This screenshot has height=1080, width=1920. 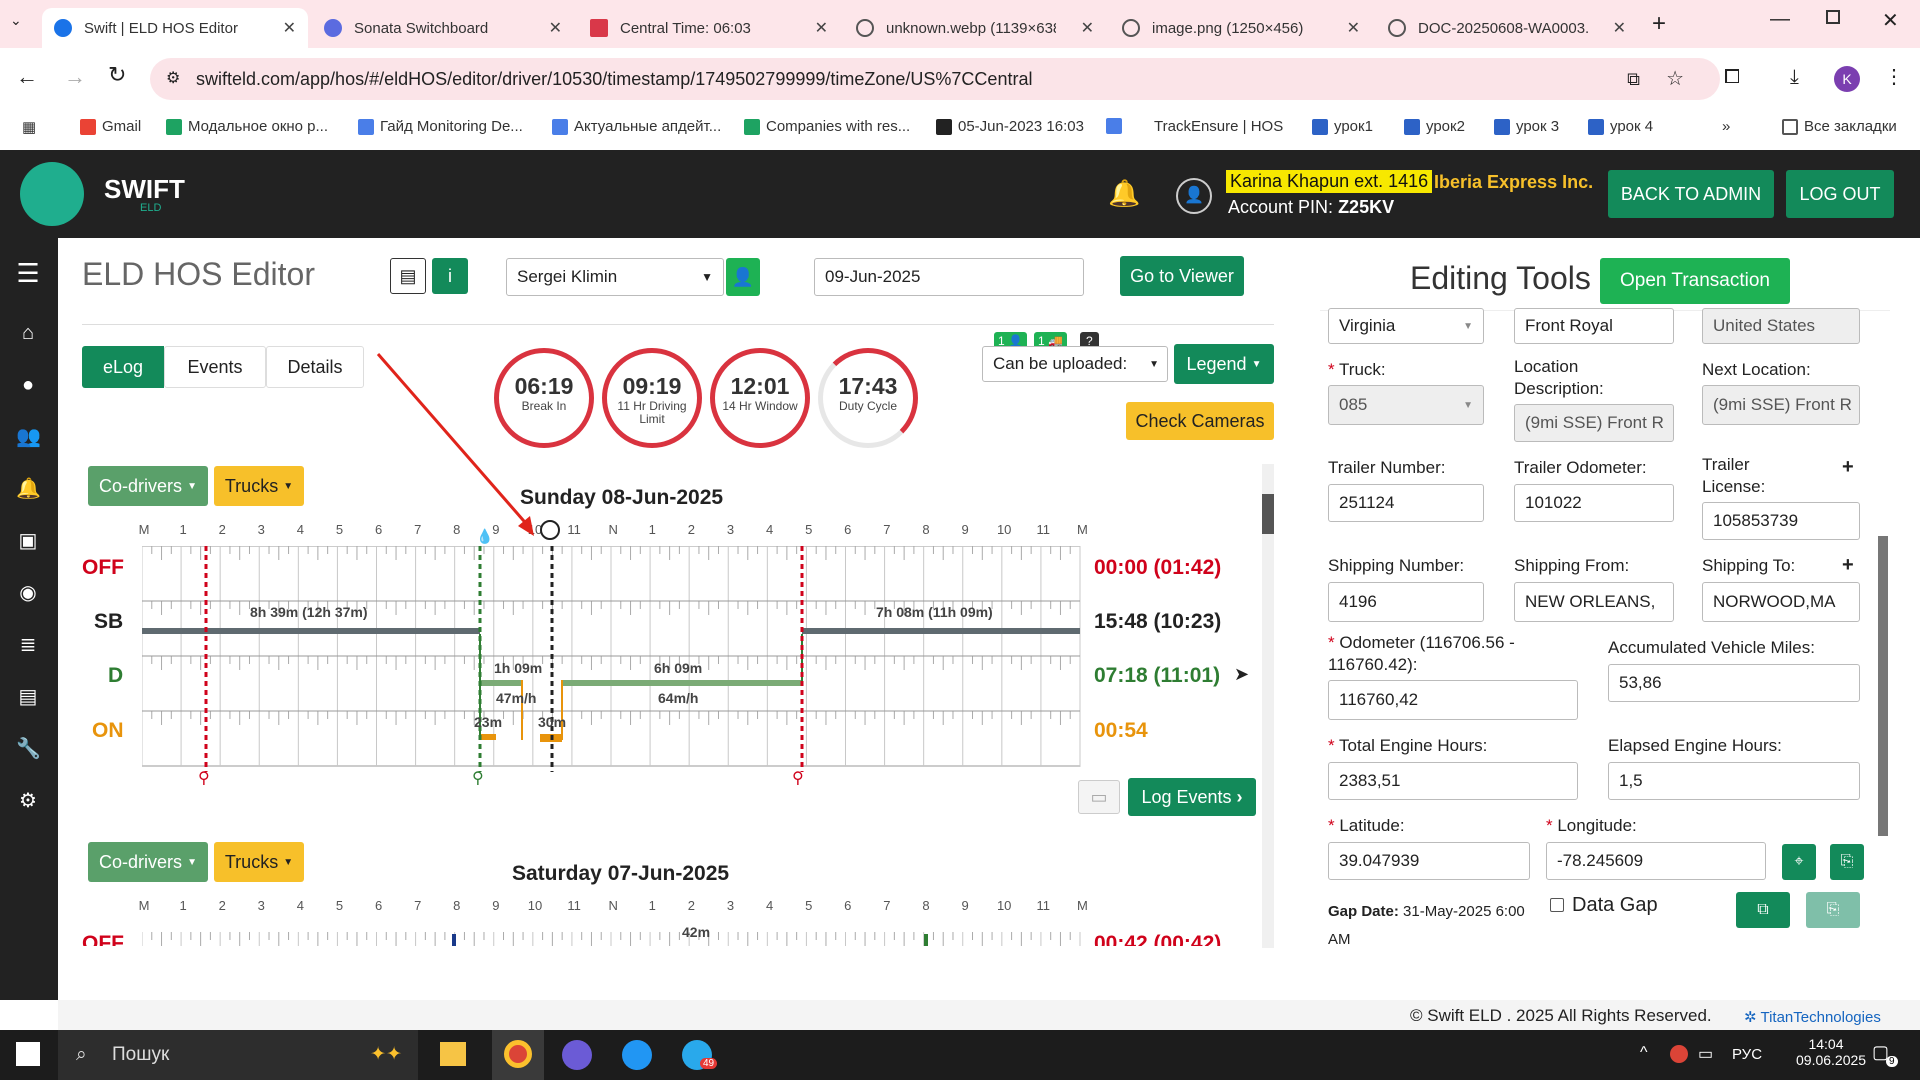 What do you see at coordinates (450, 276) in the screenshot?
I see `info-icon: i` at bounding box center [450, 276].